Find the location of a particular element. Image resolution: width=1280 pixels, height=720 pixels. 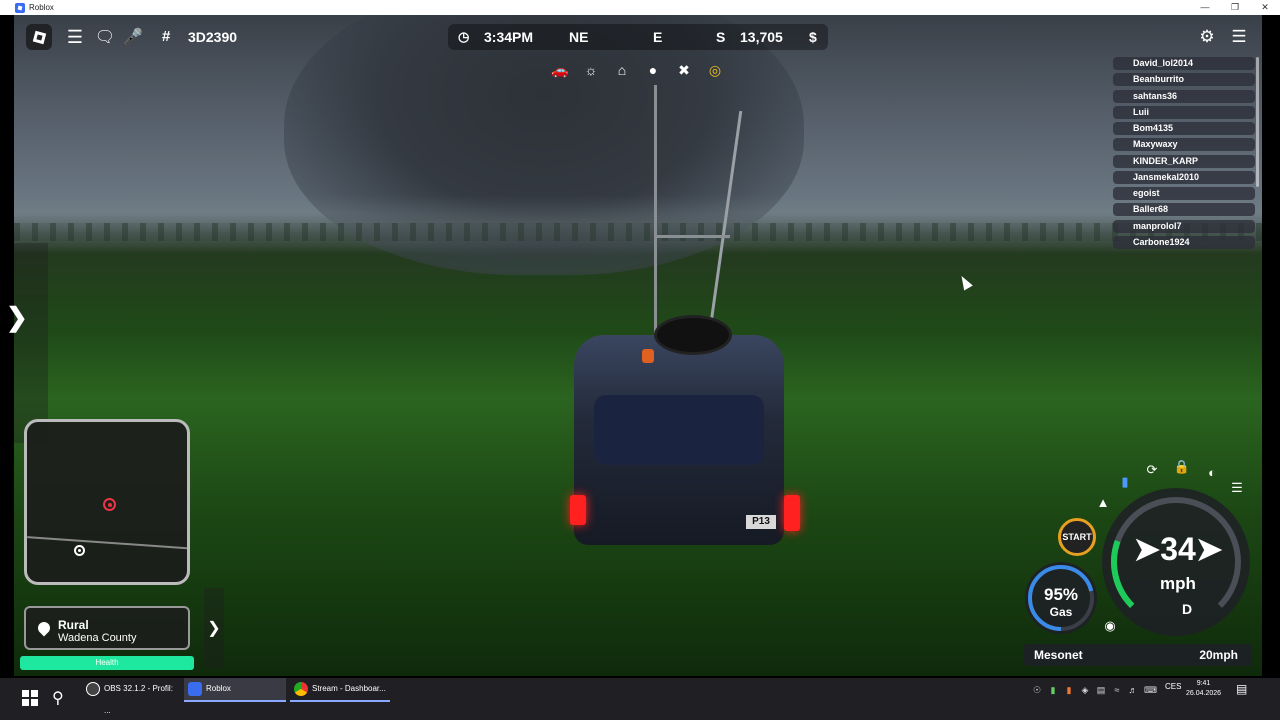

player-entry: egoist is located at coordinates (1184, 193).